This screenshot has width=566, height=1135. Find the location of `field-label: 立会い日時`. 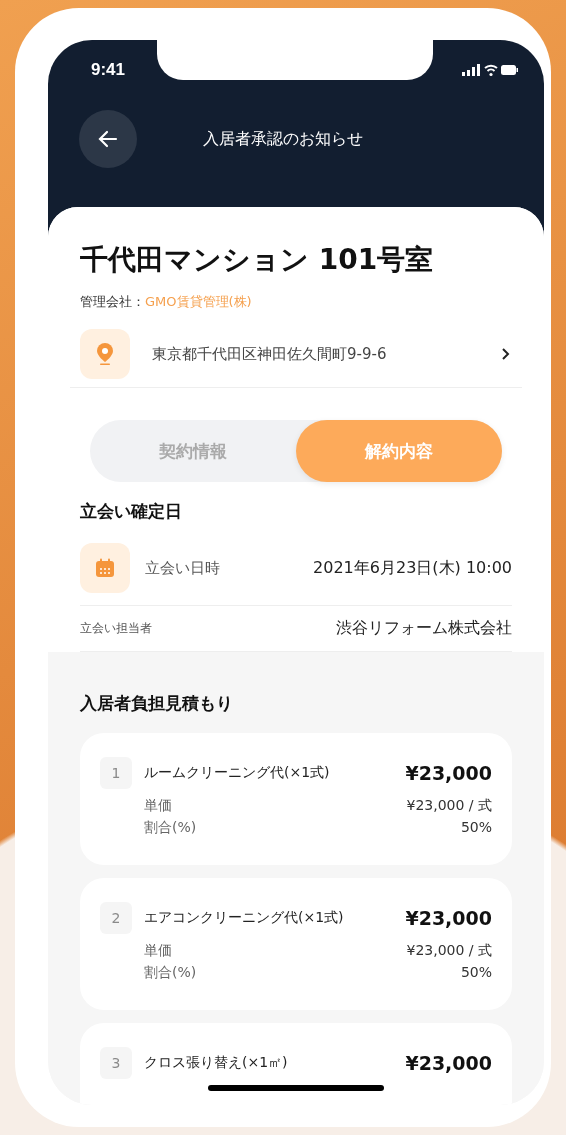

field-label: 立会い日時 is located at coordinates (183, 568).